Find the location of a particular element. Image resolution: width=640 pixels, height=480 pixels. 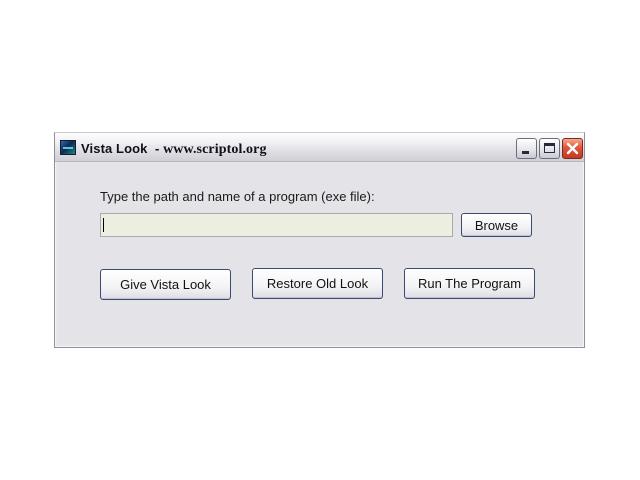

give-vista-look-button: Give Vista Look is located at coordinates (165, 284).